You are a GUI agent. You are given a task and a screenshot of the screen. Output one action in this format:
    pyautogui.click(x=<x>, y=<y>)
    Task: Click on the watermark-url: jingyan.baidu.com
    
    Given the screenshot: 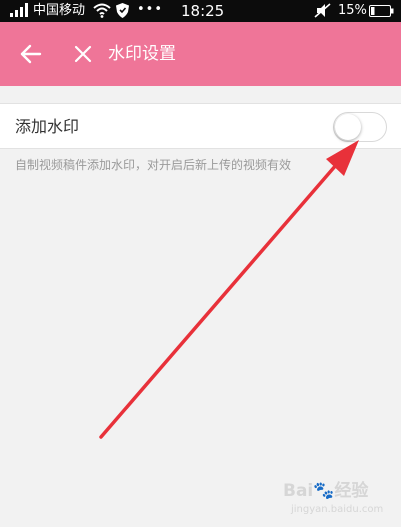 What is the action you would take?
    pyautogui.click(x=337, y=509)
    